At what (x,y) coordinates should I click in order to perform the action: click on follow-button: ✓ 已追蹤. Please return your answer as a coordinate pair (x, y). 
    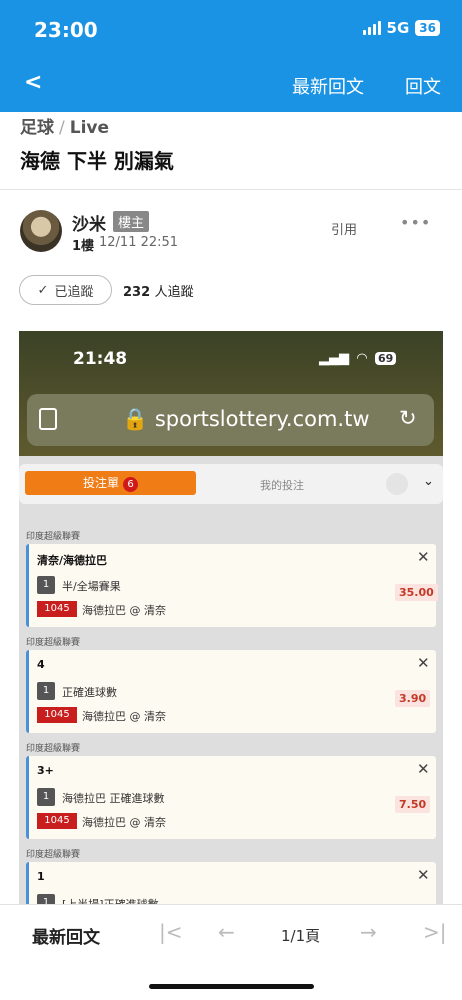
    Looking at the image, I should click on (65, 290).